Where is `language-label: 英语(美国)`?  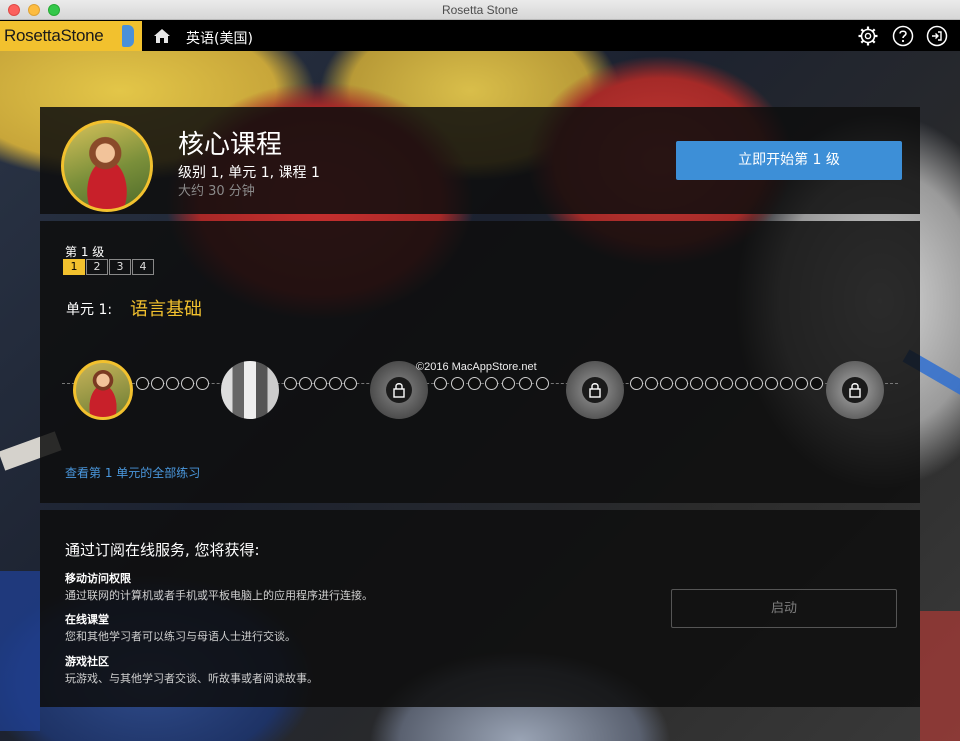
language-label: 英语(美国) is located at coordinates (219, 38).